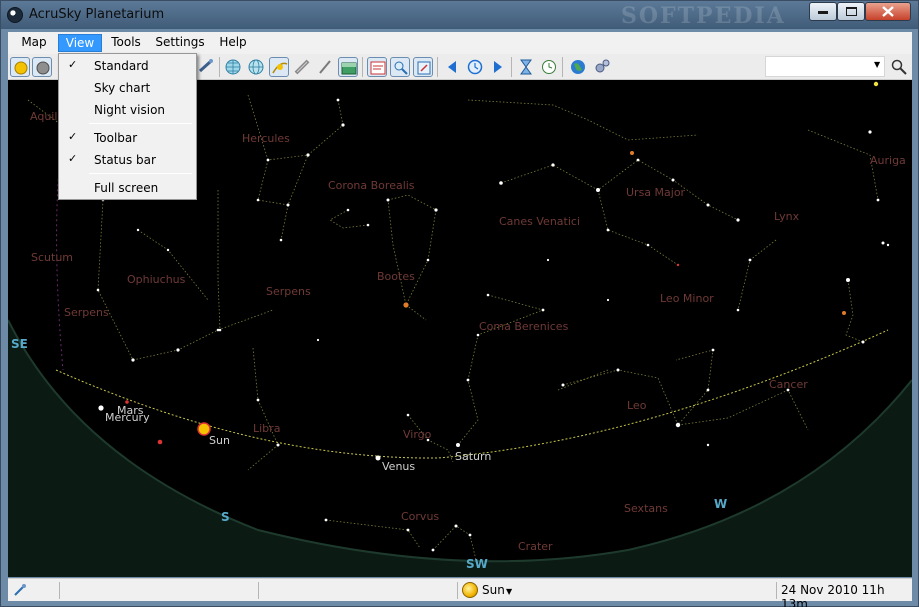  What do you see at coordinates (377, 67) in the screenshot?
I see `labels-icon` at bounding box center [377, 67].